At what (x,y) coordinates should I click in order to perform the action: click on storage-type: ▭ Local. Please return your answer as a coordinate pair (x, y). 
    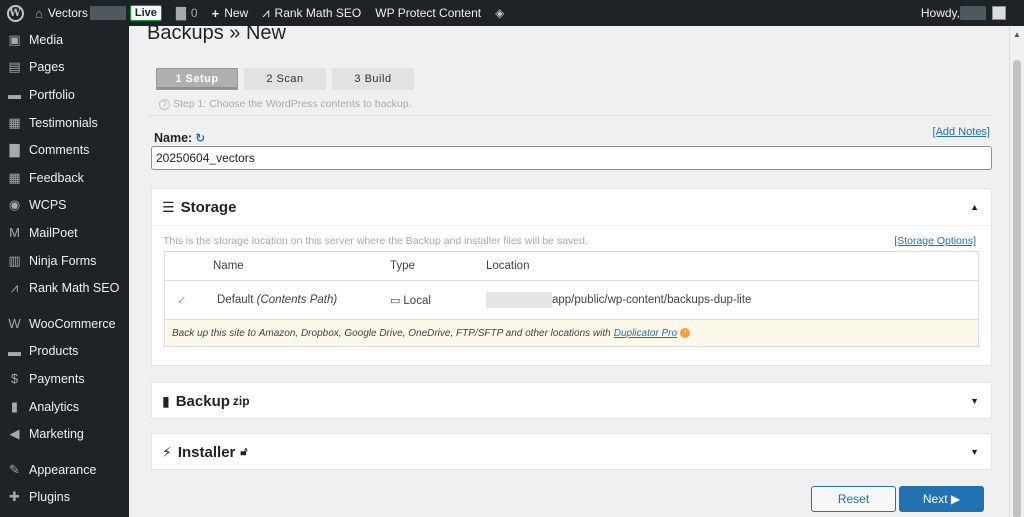
    Looking at the image, I should click on (410, 300).